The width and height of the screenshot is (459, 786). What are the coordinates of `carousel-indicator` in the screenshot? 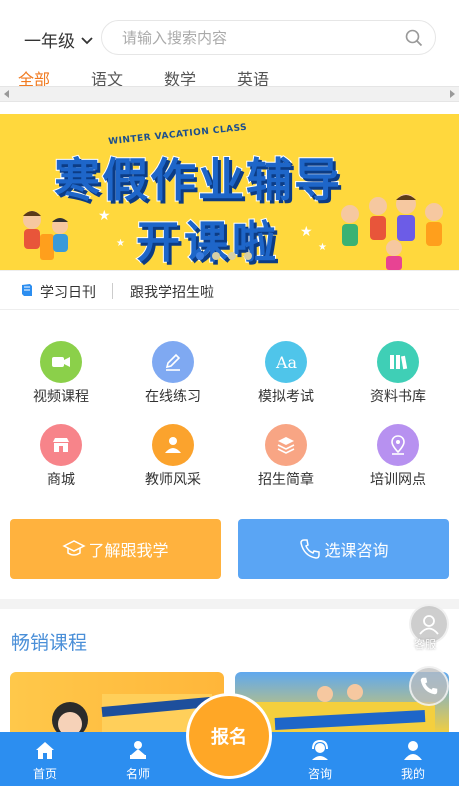 It's located at (224, 256).